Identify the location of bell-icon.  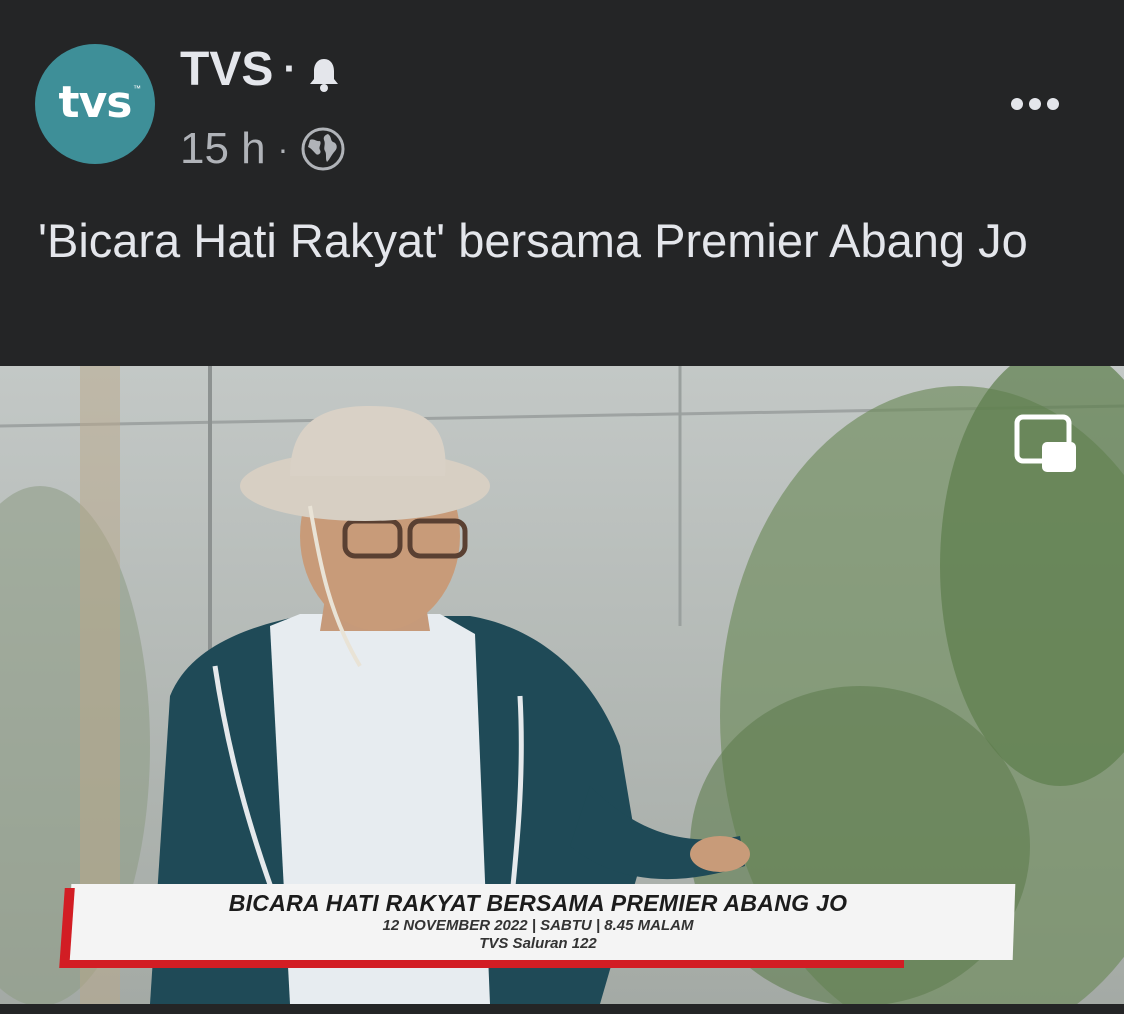
(324, 71).